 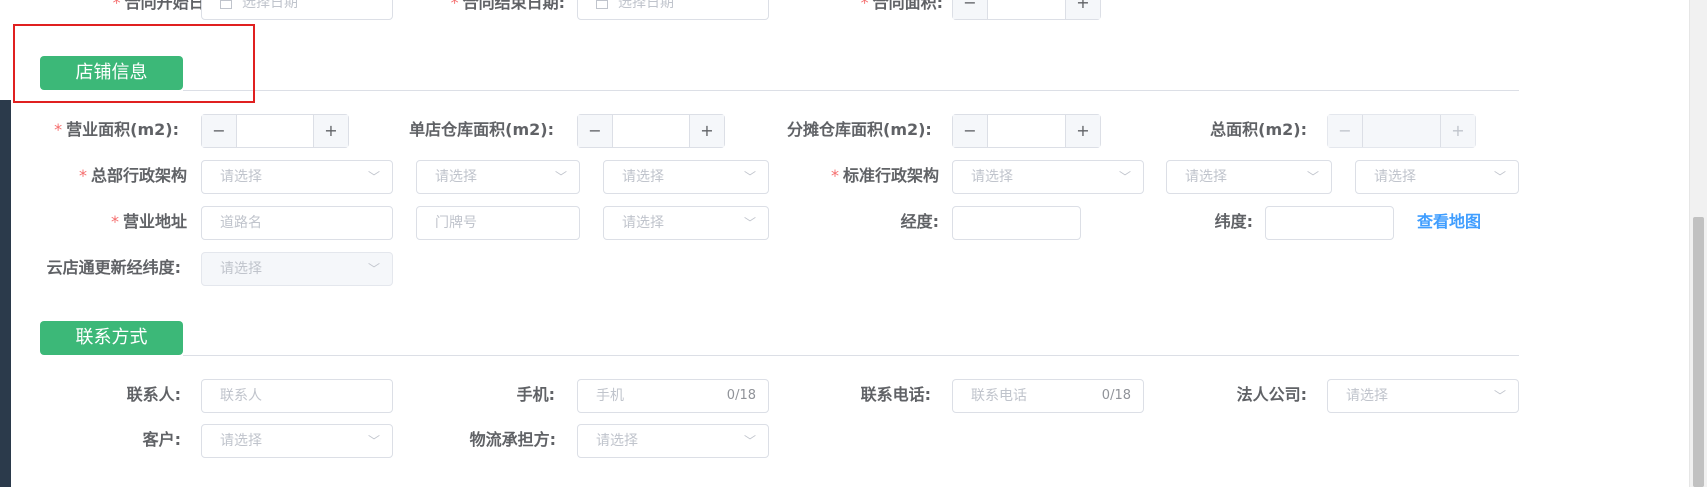 What do you see at coordinates (1258, 129) in the screenshot?
I see `total-area-label: 总面积(m2):` at bounding box center [1258, 129].